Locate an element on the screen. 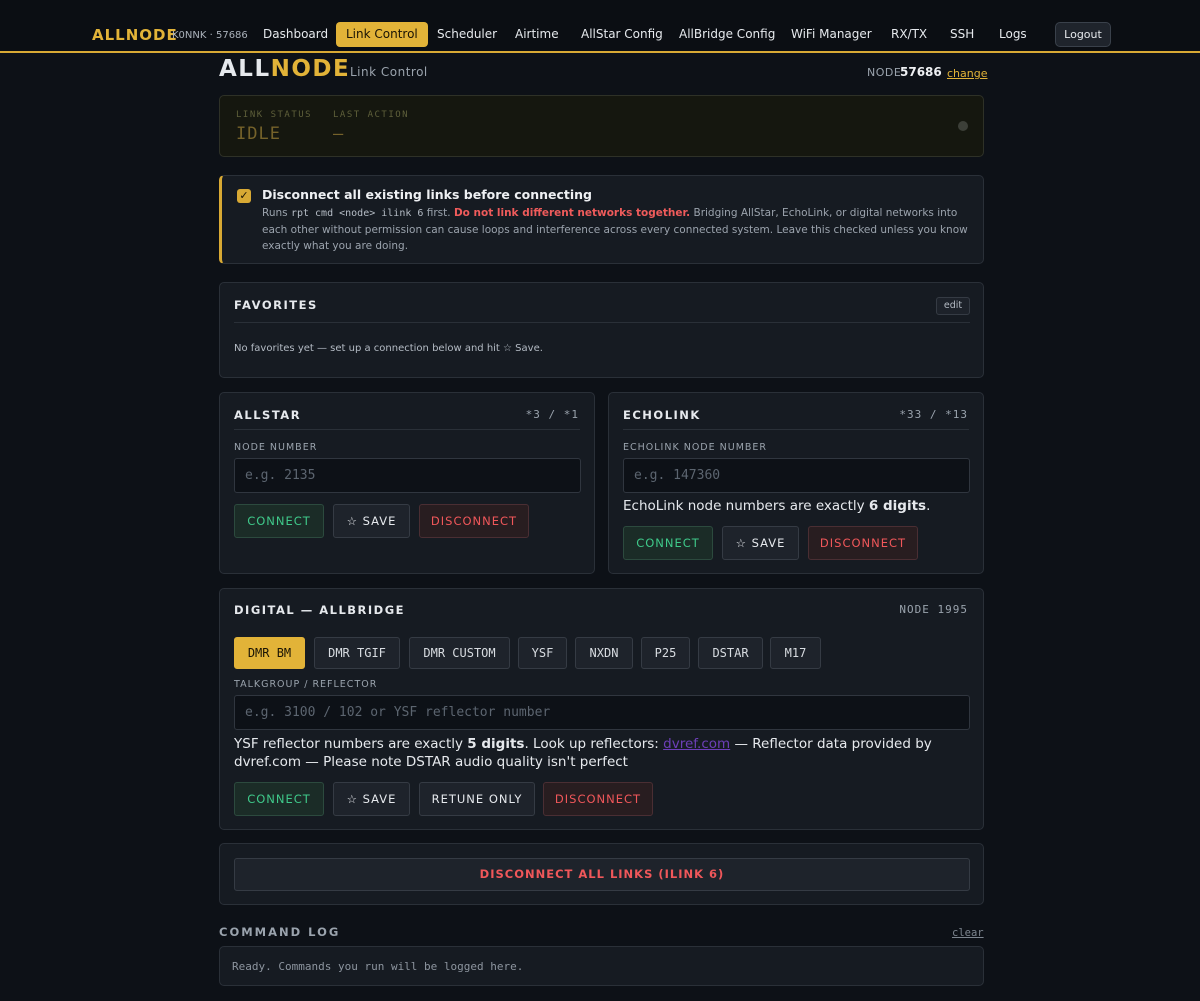 The image size is (1200, 1001). warning-prefix: Runs is located at coordinates (276, 213).